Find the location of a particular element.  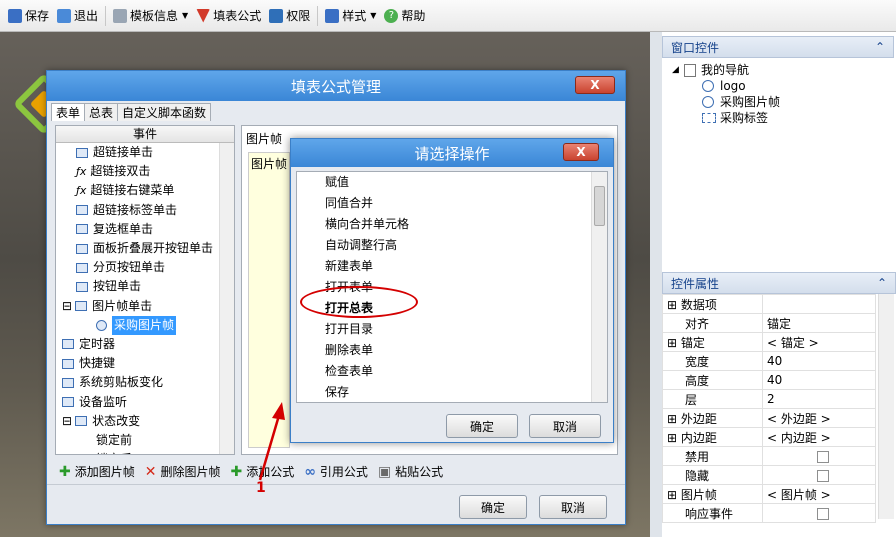

tab-summary: 总表 is located at coordinates (101, 112).